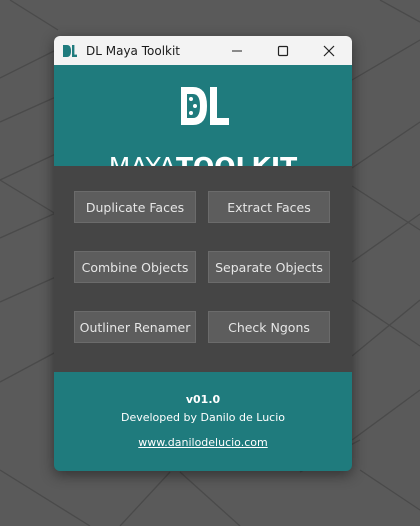  I want to click on combine-objects-button: Combine Objects, so click(135, 267).